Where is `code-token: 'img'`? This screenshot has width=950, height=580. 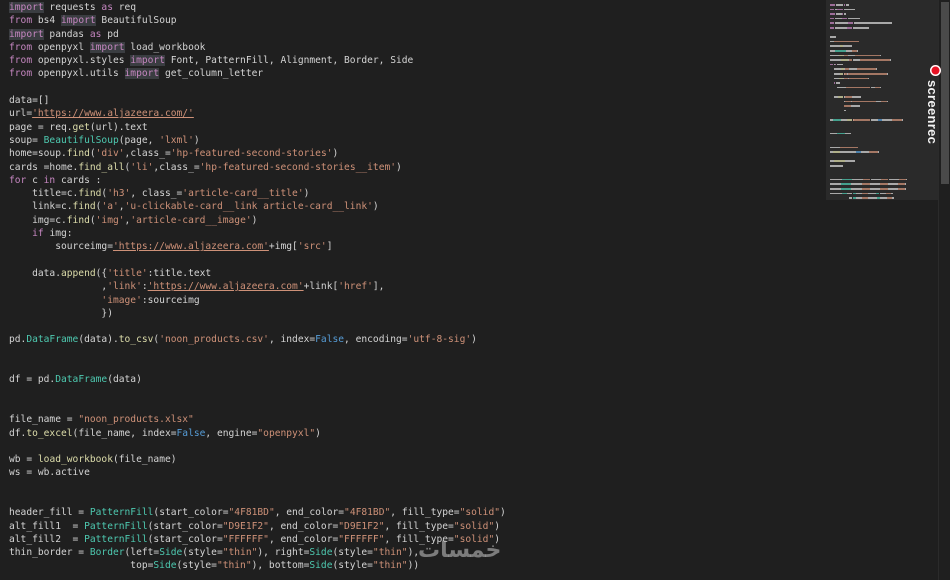
code-token: 'img' is located at coordinates (110, 220).